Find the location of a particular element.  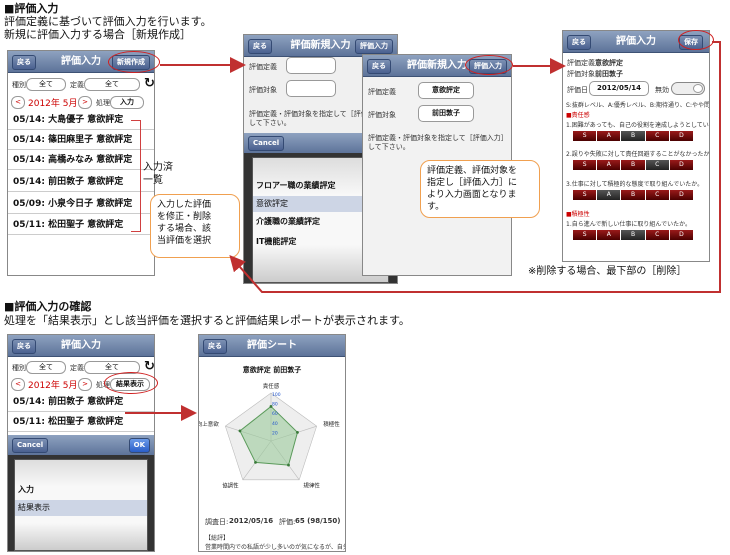

radar-tick-label: 80 is located at coordinates (275, 405).